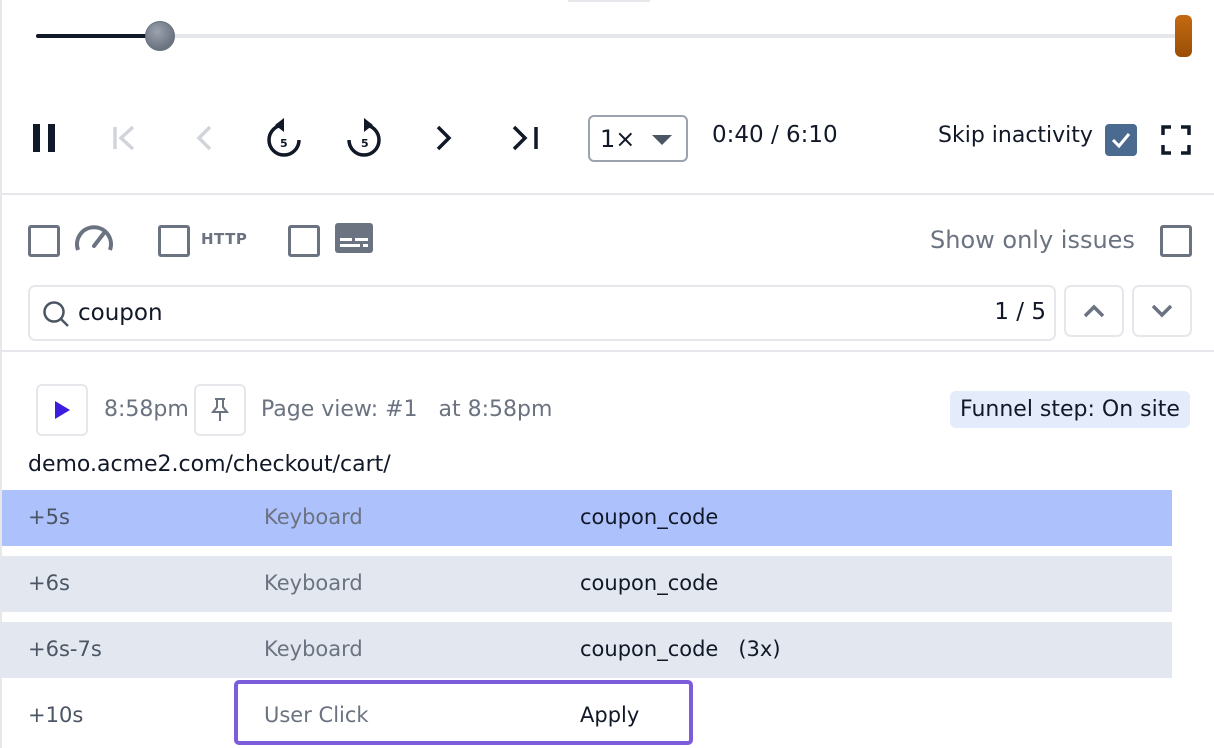 This screenshot has width=1214, height=748. Describe the element at coordinates (56, 715) in the screenshot. I see `event-offset: +10s` at that location.